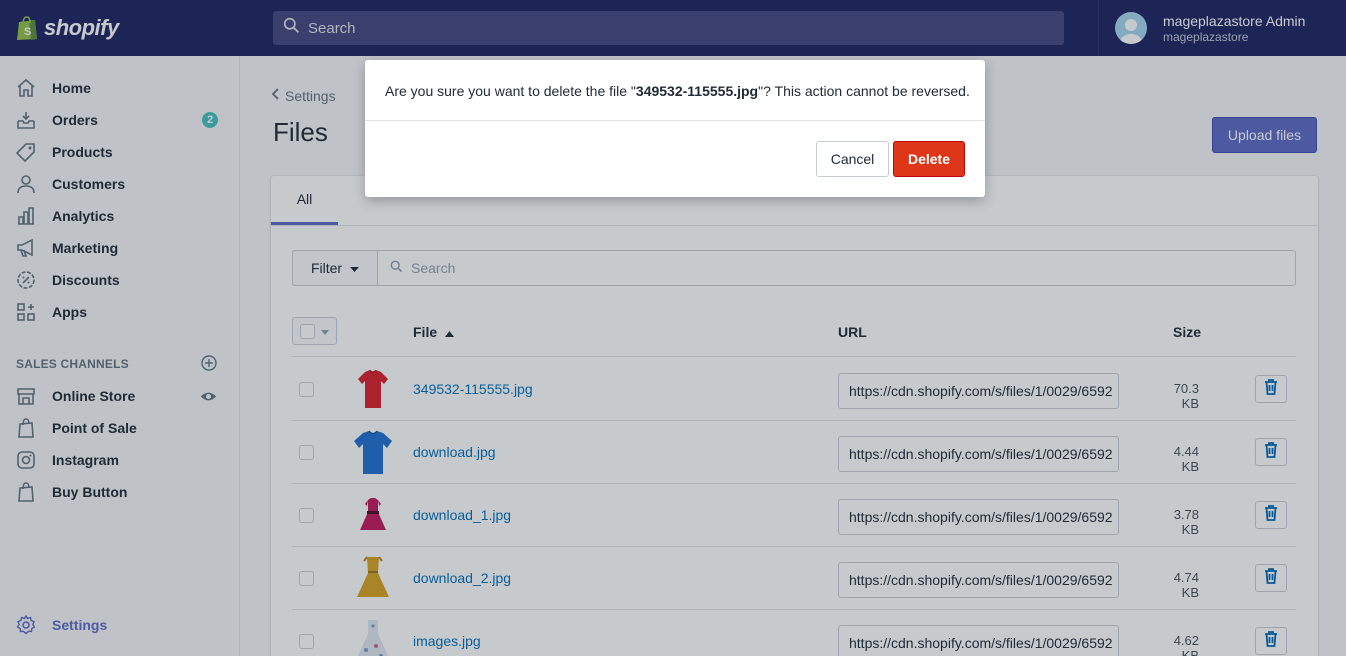 Image resolution: width=1346 pixels, height=656 pixels. Describe the element at coordinates (697, 91) in the screenshot. I see `modal-file-name: 349532-115555.jpg` at that location.